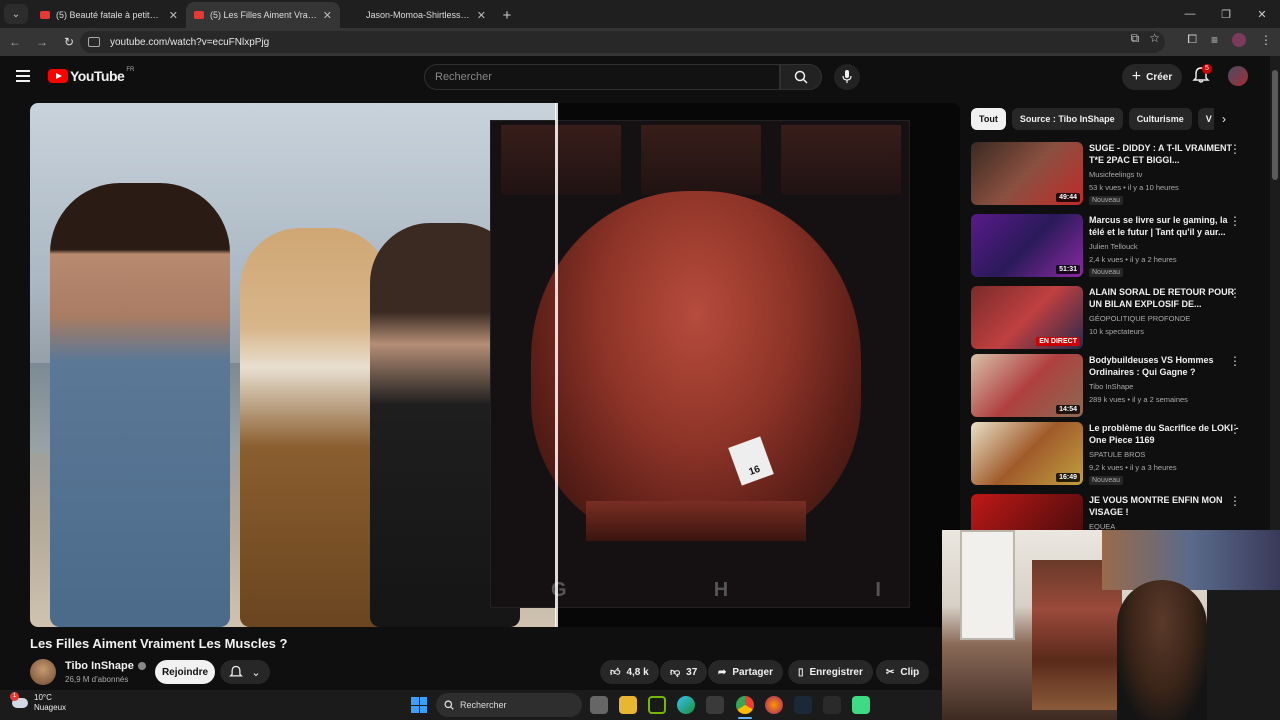 This screenshot has width=1280, height=720. What do you see at coordinates (245, 672) in the screenshot?
I see `subscription-bell-button: ⌄` at bounding box center [245, 672].